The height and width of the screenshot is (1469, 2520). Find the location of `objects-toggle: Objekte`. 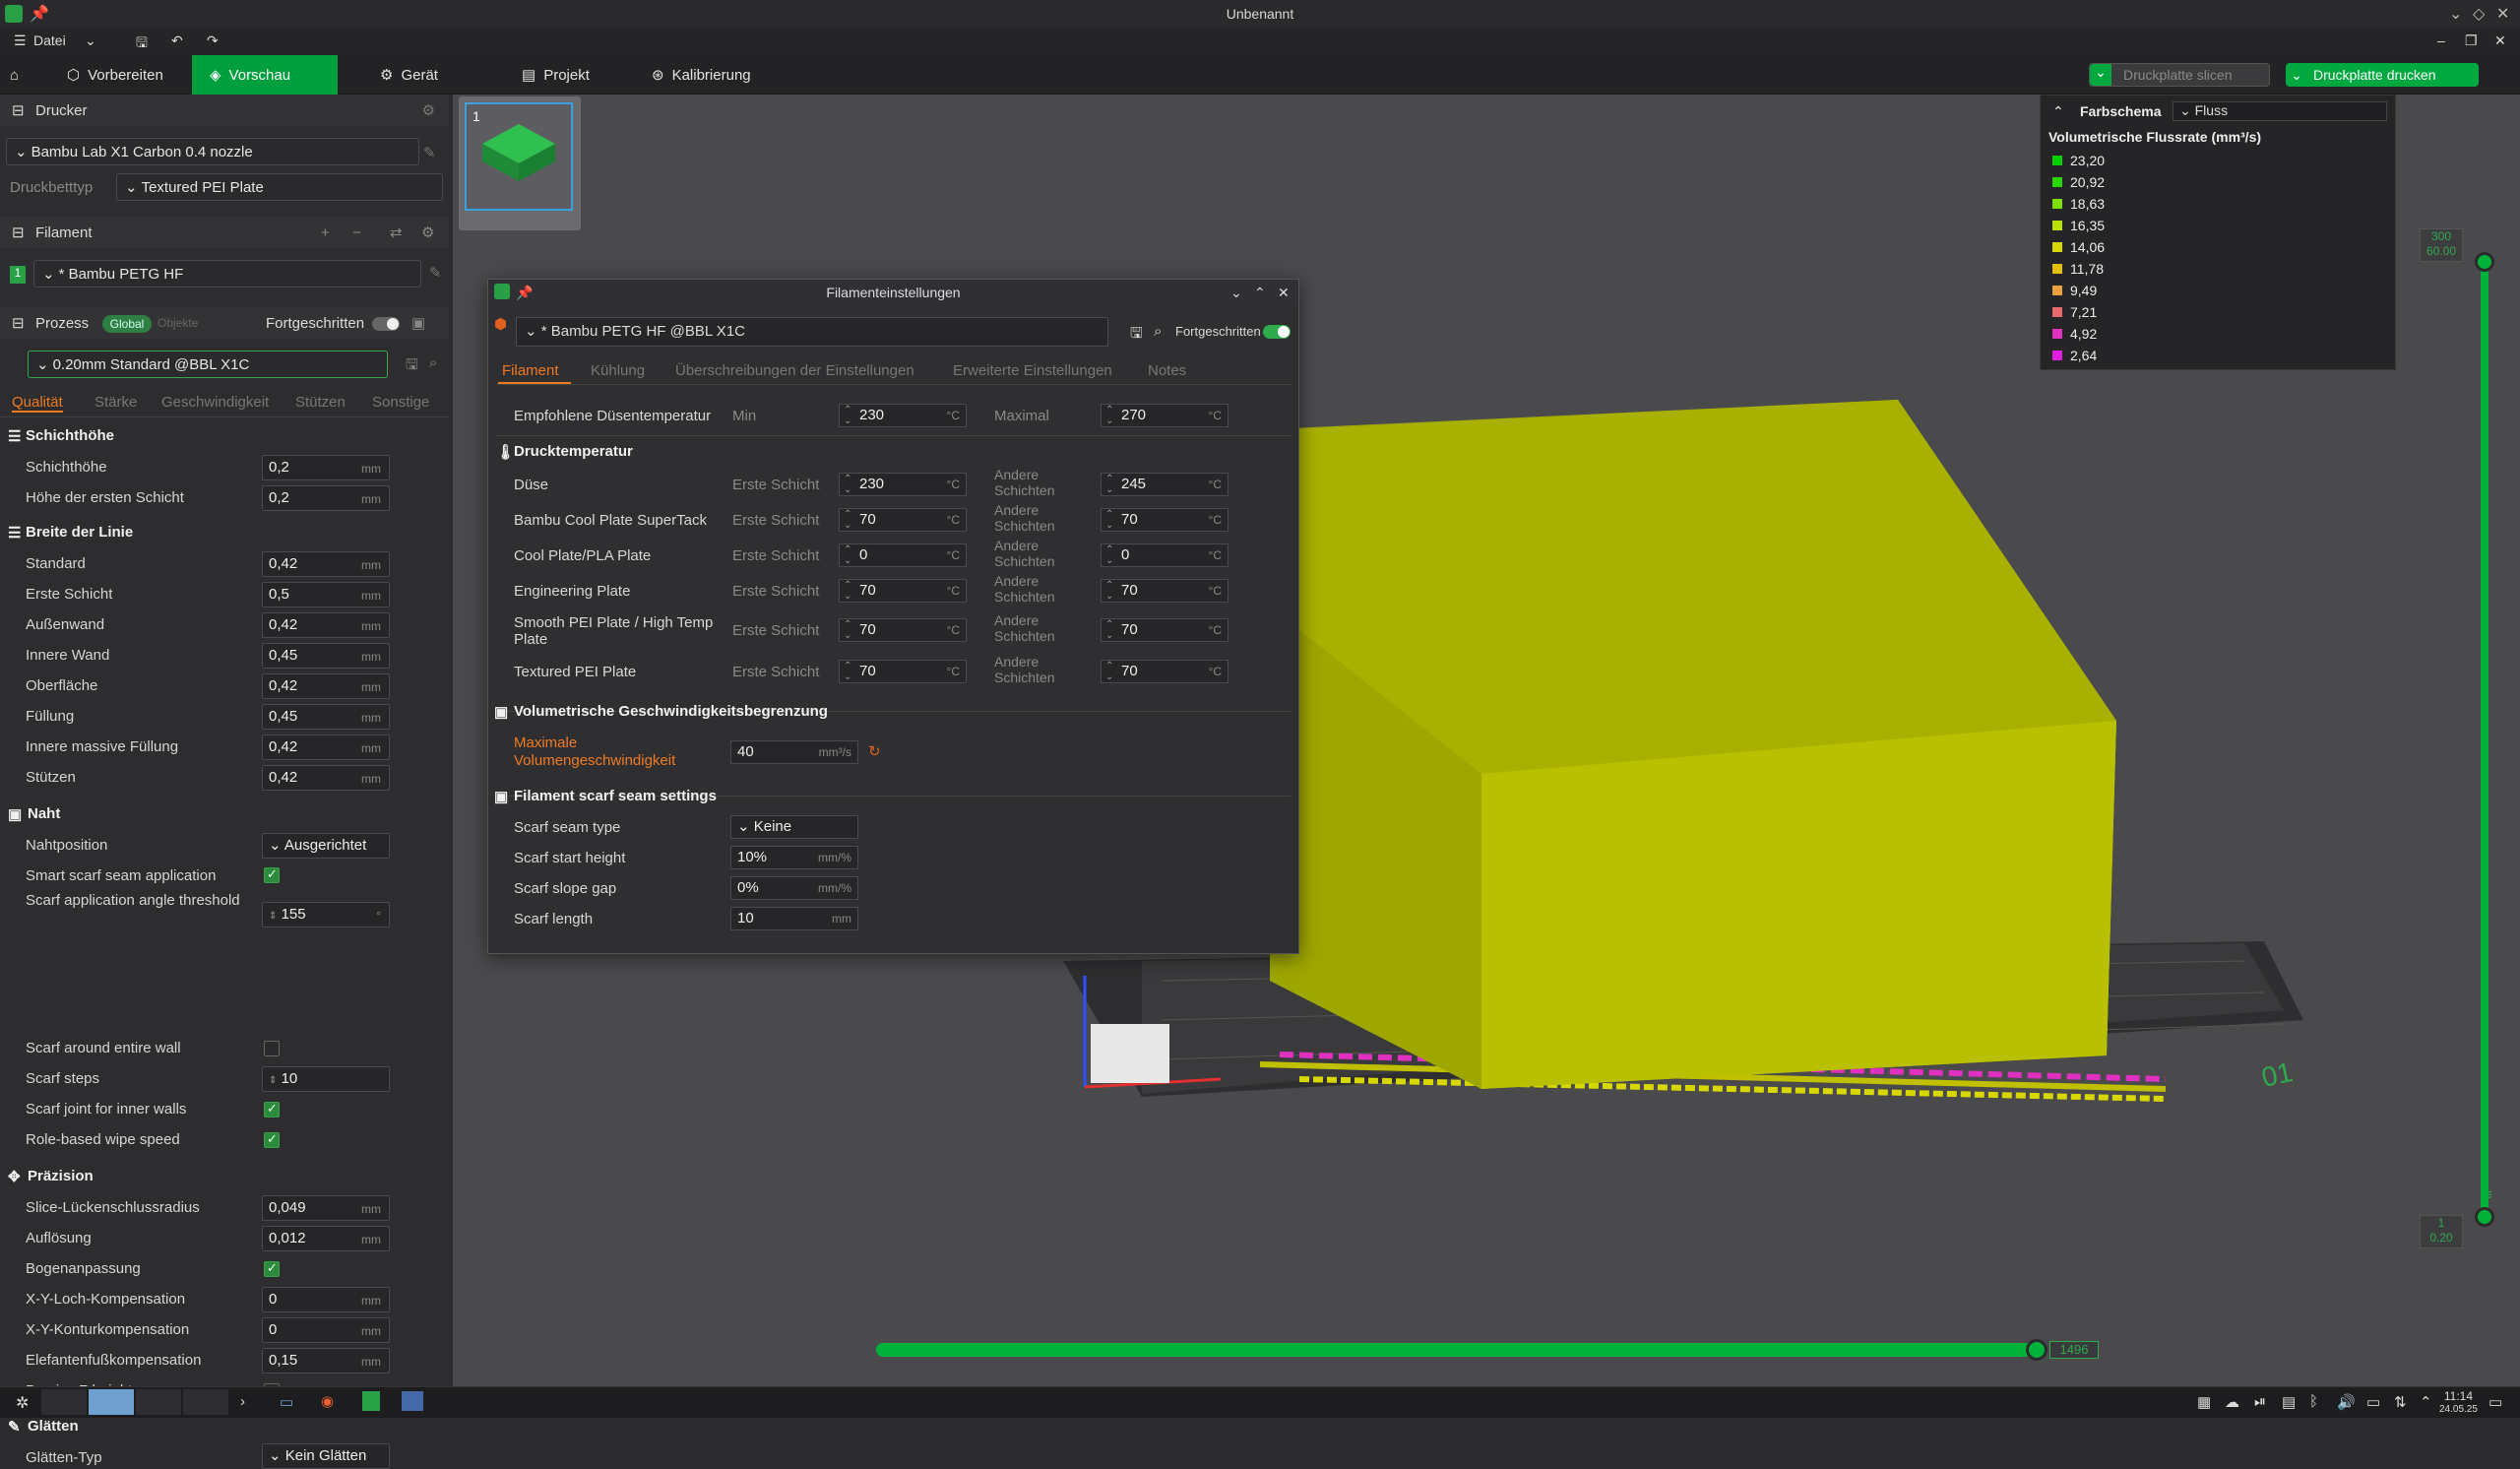

objects-toggle: Objekte is located at coordinates (178, 323).